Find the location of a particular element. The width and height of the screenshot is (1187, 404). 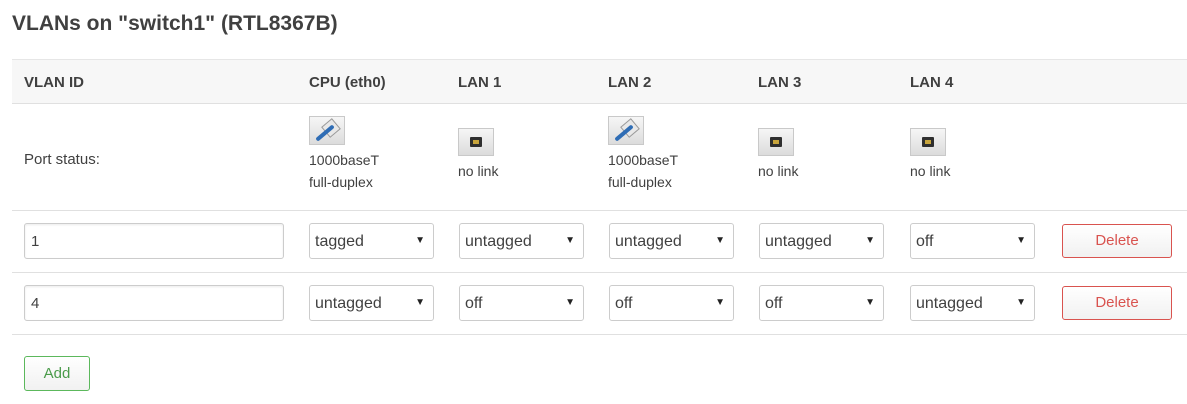

port-status-lan2: 1000baseT full-duplex is located at coordinates (643, 154).